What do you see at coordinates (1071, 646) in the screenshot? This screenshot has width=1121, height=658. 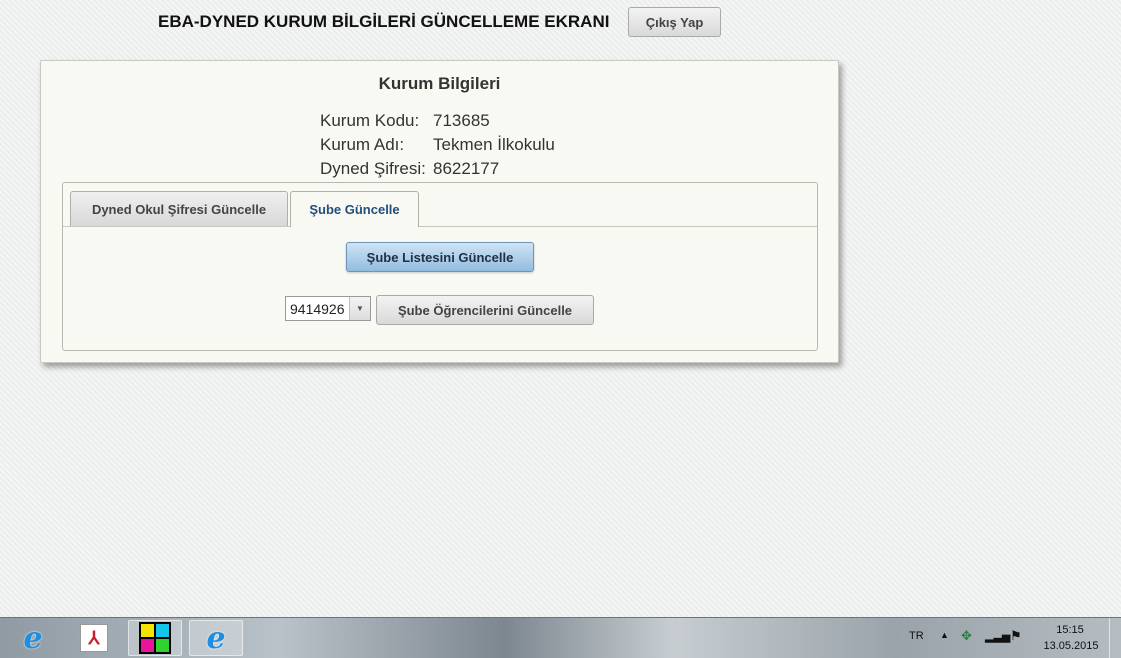 I see `clock-date: 13.05.2015` at bounding box center [1071, 646].